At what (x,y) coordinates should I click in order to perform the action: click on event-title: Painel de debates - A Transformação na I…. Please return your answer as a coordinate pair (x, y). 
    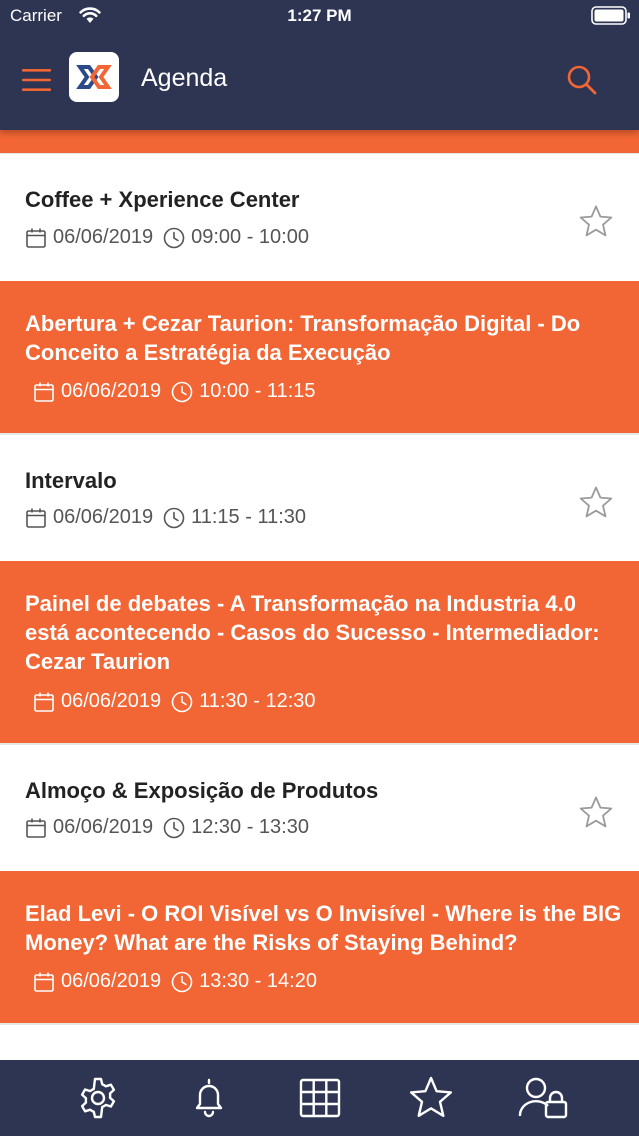
    Looking at the image, I should click on (312, 632).